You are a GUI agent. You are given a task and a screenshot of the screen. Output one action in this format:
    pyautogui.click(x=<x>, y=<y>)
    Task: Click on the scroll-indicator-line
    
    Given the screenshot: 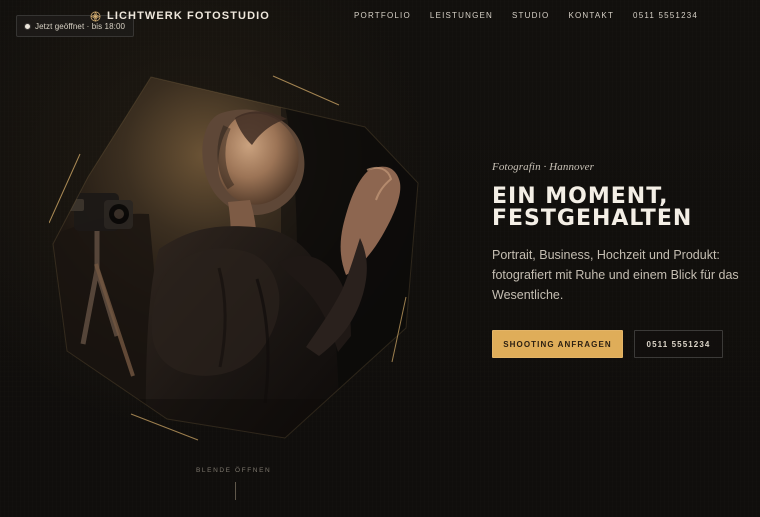 What is the action you would take?
    pyautogui.click(x=235, y=491)
    